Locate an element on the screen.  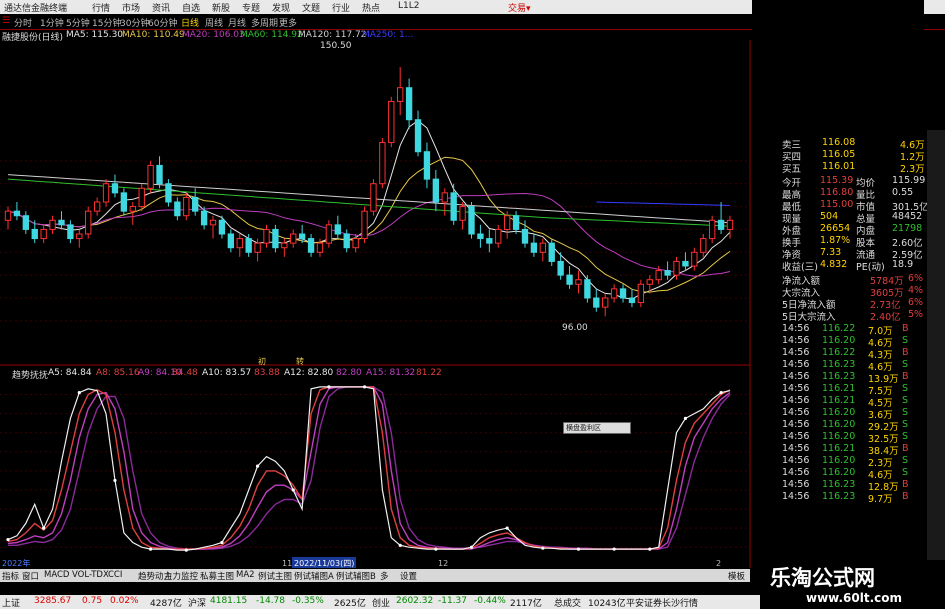
indicator-tab: MACD is located at coordinates (56, 575).